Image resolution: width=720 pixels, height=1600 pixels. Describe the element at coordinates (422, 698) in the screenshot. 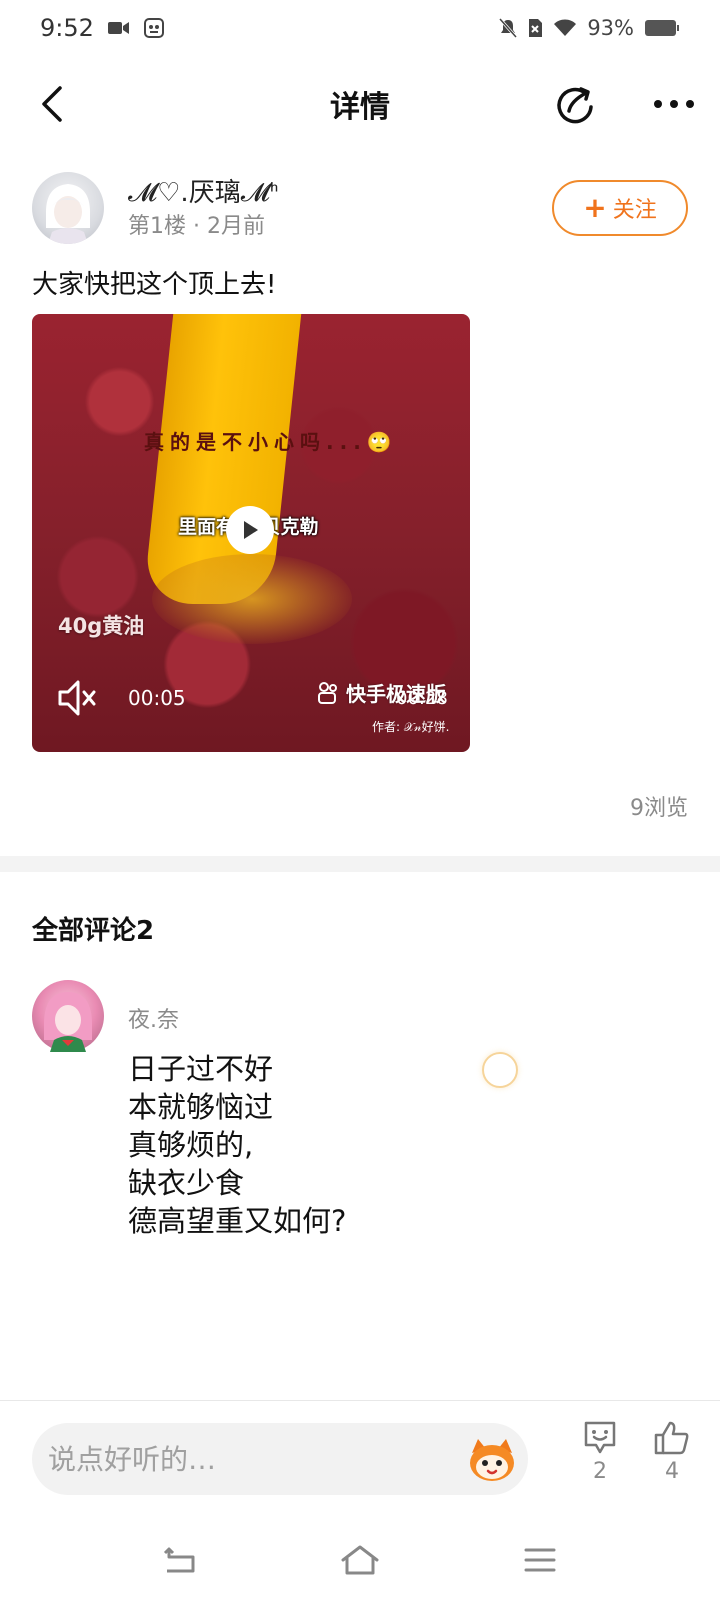

I see `video-total-time: 00:28` at that location.